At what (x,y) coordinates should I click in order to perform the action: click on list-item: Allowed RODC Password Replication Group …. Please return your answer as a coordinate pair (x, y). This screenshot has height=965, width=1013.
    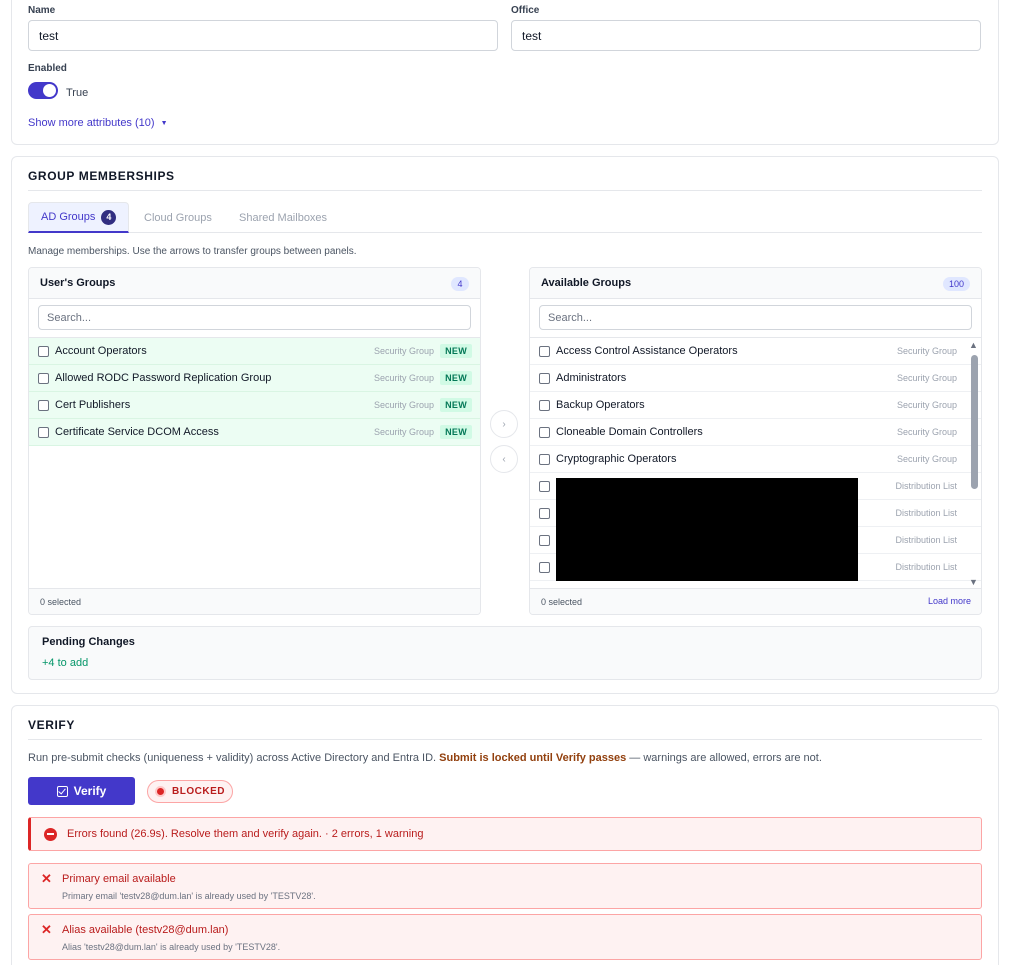
    Looking at the image, I should click on (254, 378).